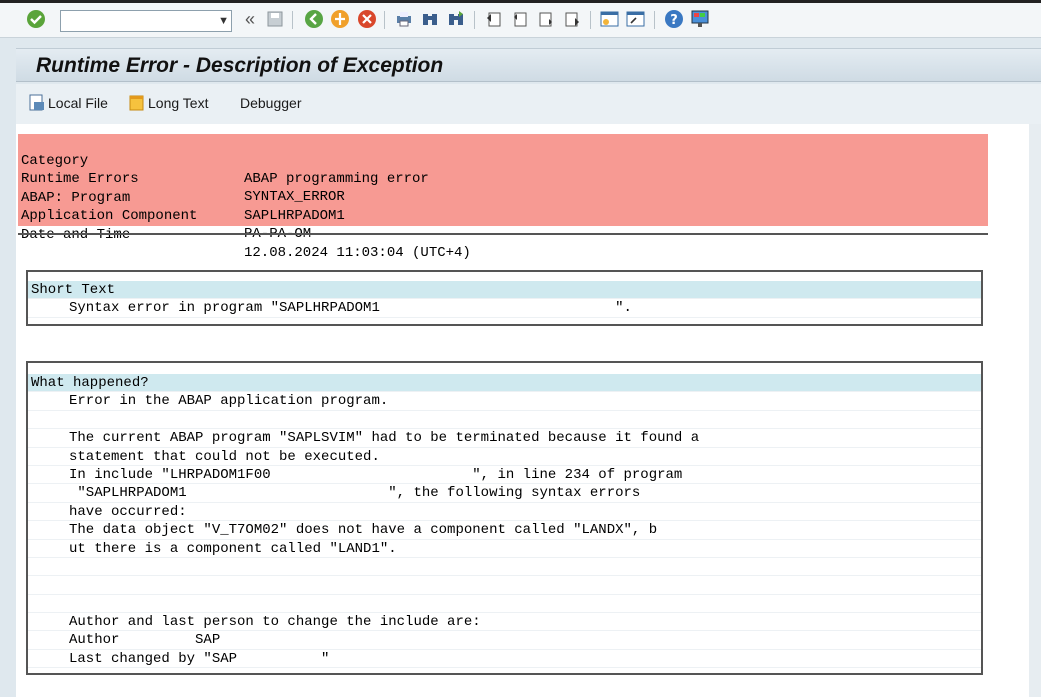 This screenshot has height=697, width=1041. Describe the element at coordinates (504, 457) in the screenshot. I see `what-happened-line: statement that could not be executed.` at that location.